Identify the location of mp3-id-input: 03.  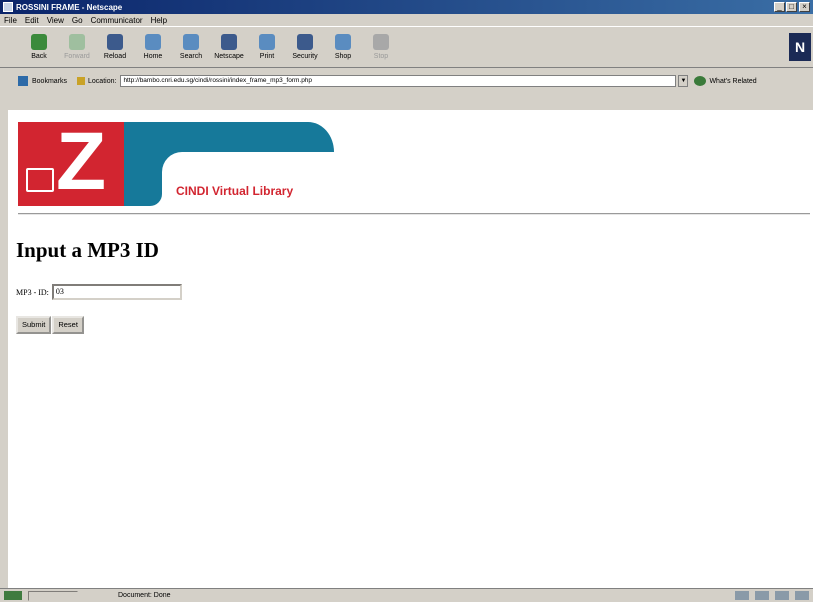
(116, 292).